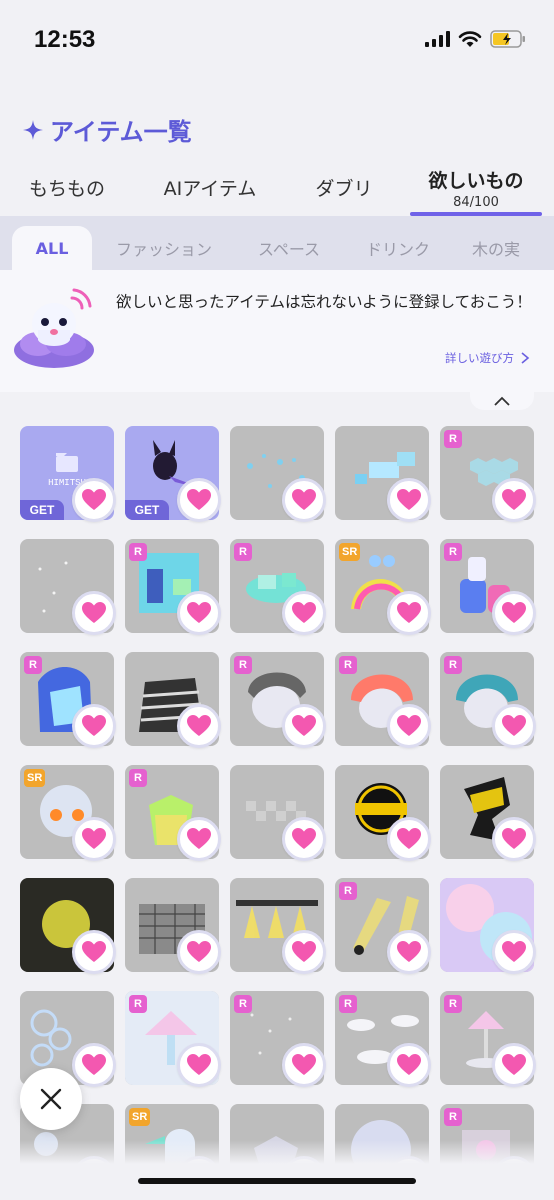 Image resolution: width=554 pixels, height=1200 pixels. I want to click on close-button, so click(51, 1099).